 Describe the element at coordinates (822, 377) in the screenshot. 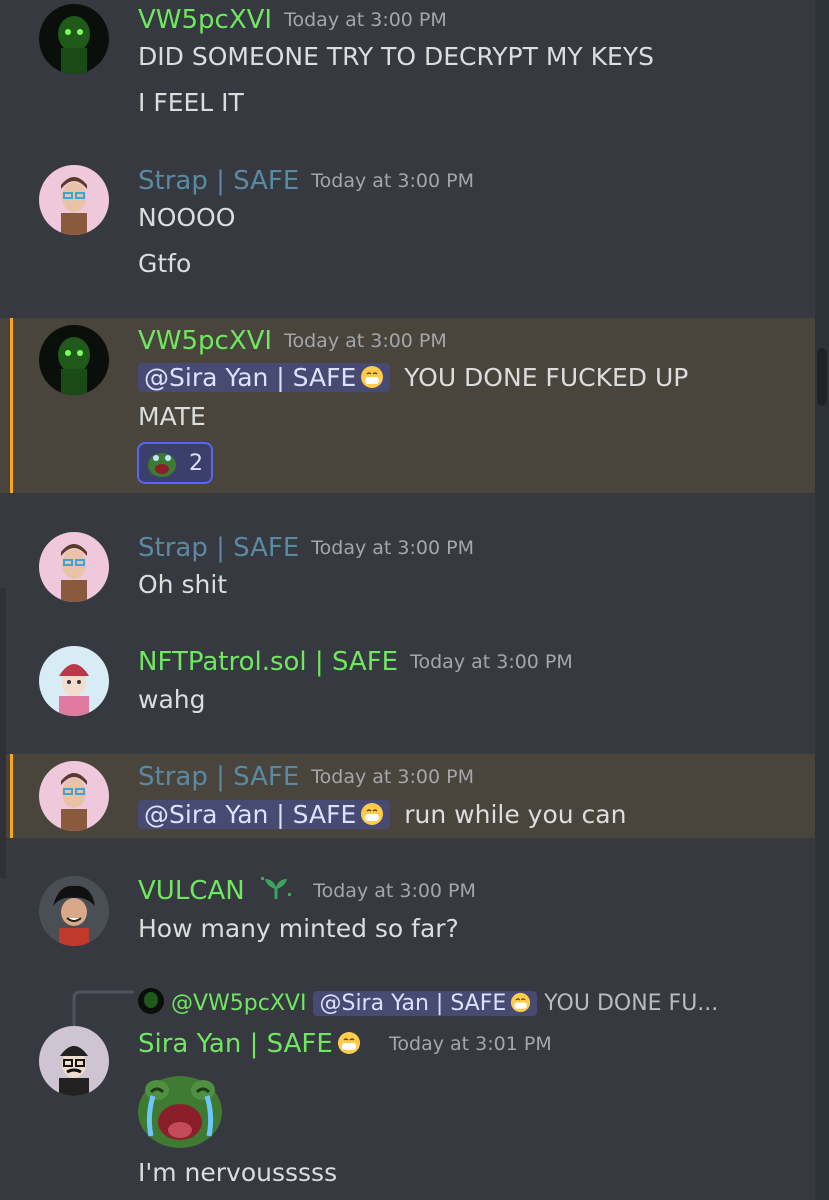

I see `scrollbar-thumb` at that location.